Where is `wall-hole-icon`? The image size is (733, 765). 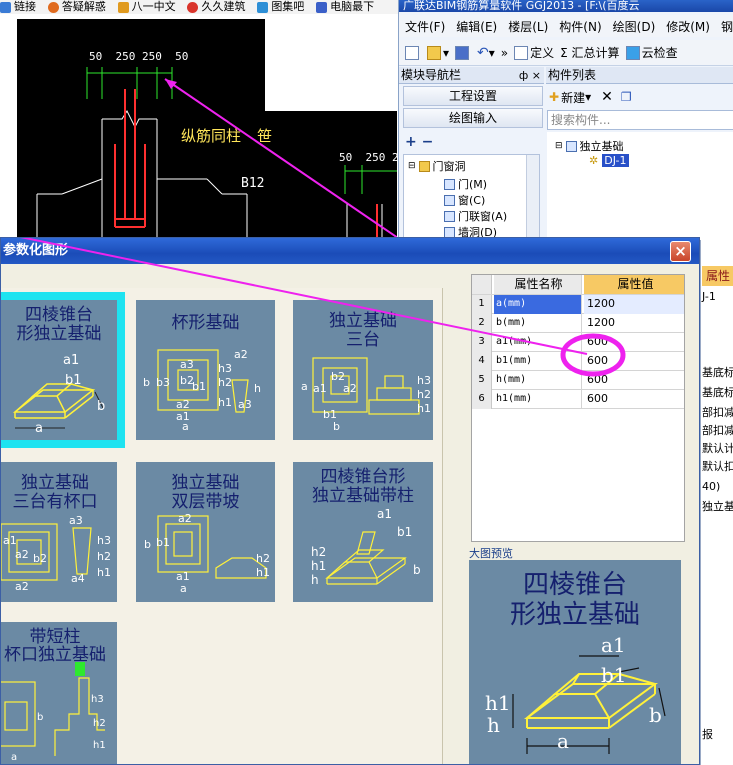
wall-hole-icon is located at coordinates (449, 232).